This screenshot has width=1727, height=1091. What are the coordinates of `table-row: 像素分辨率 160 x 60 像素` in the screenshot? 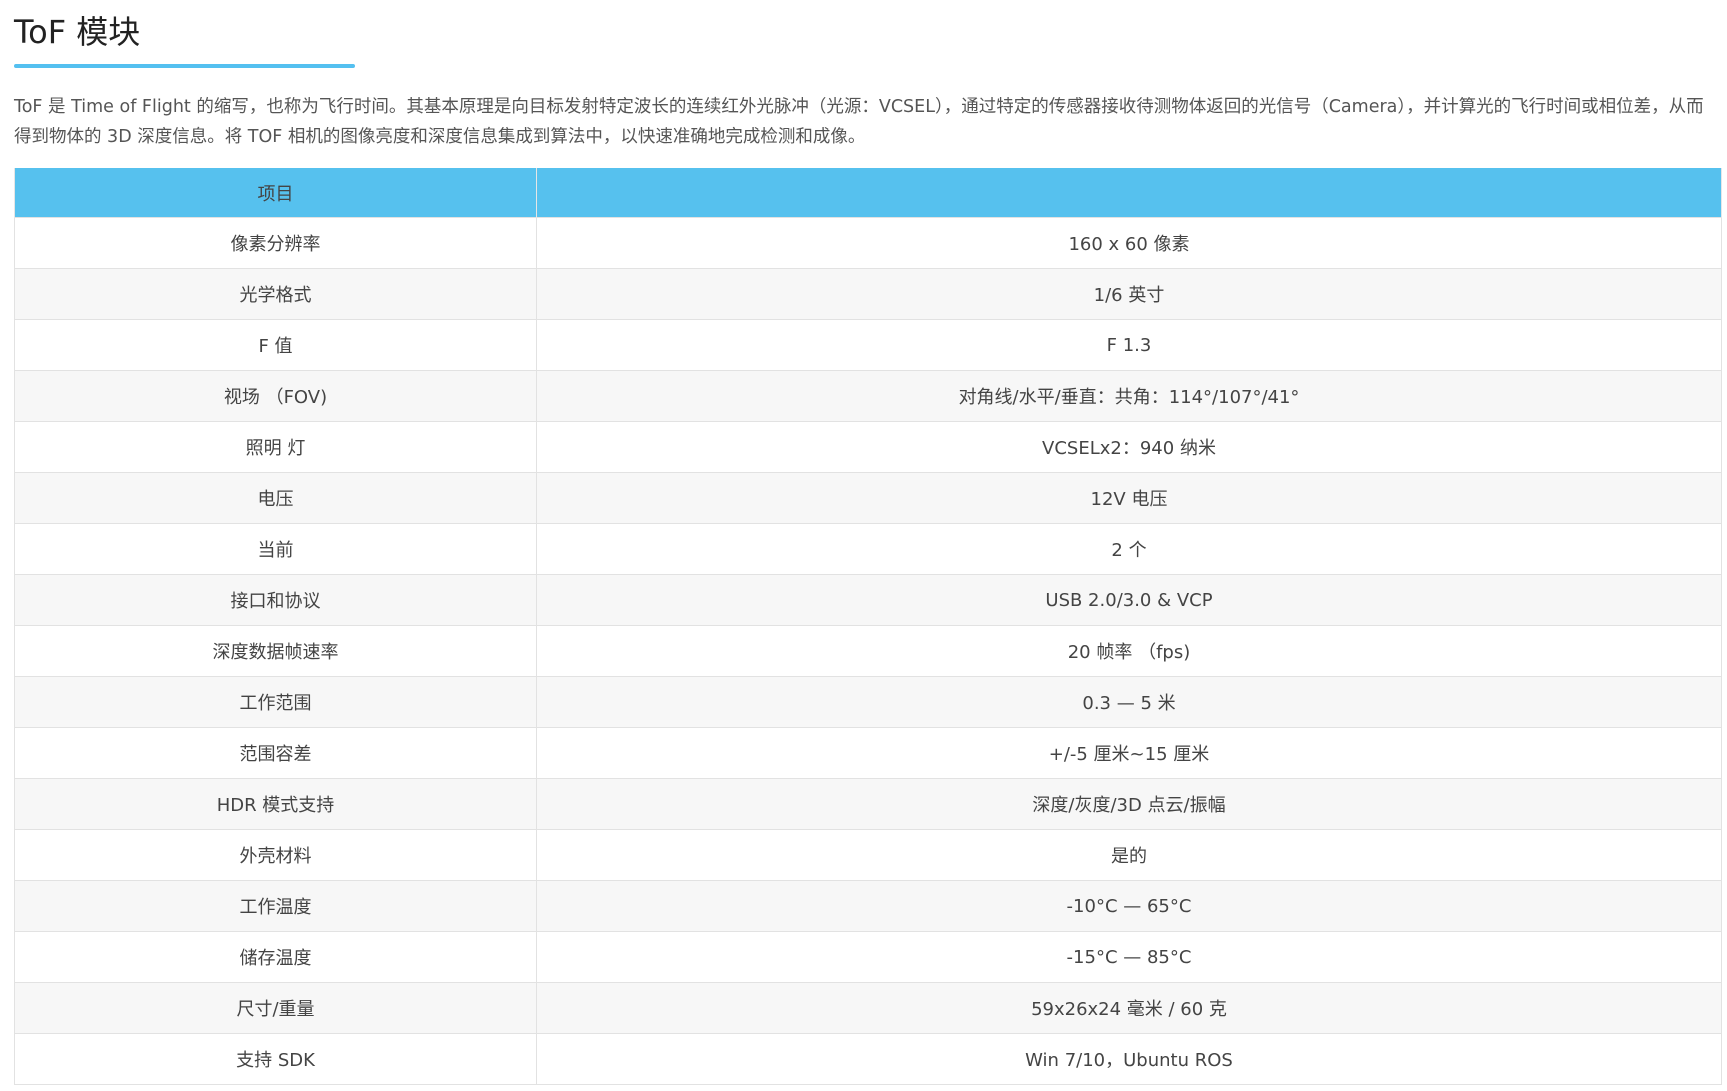 It's located at (868, 243).